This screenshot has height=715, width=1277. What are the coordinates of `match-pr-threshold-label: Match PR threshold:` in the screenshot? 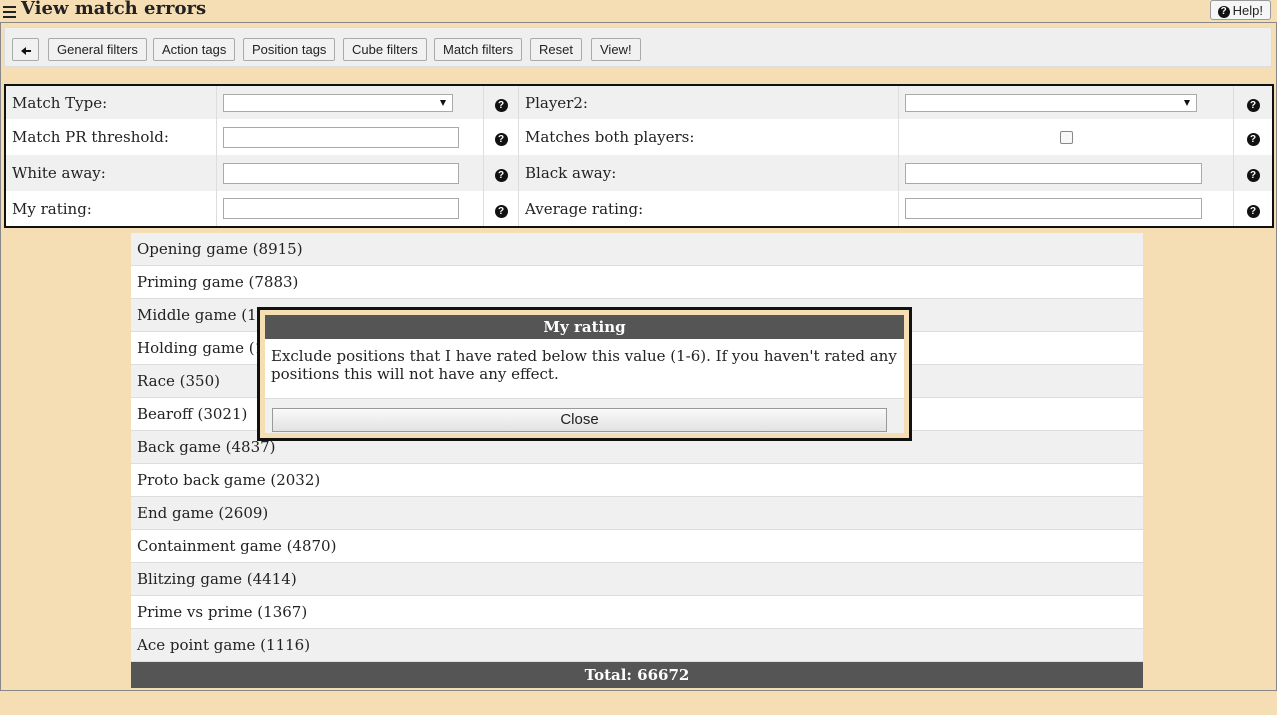 It's located at (111, 137).